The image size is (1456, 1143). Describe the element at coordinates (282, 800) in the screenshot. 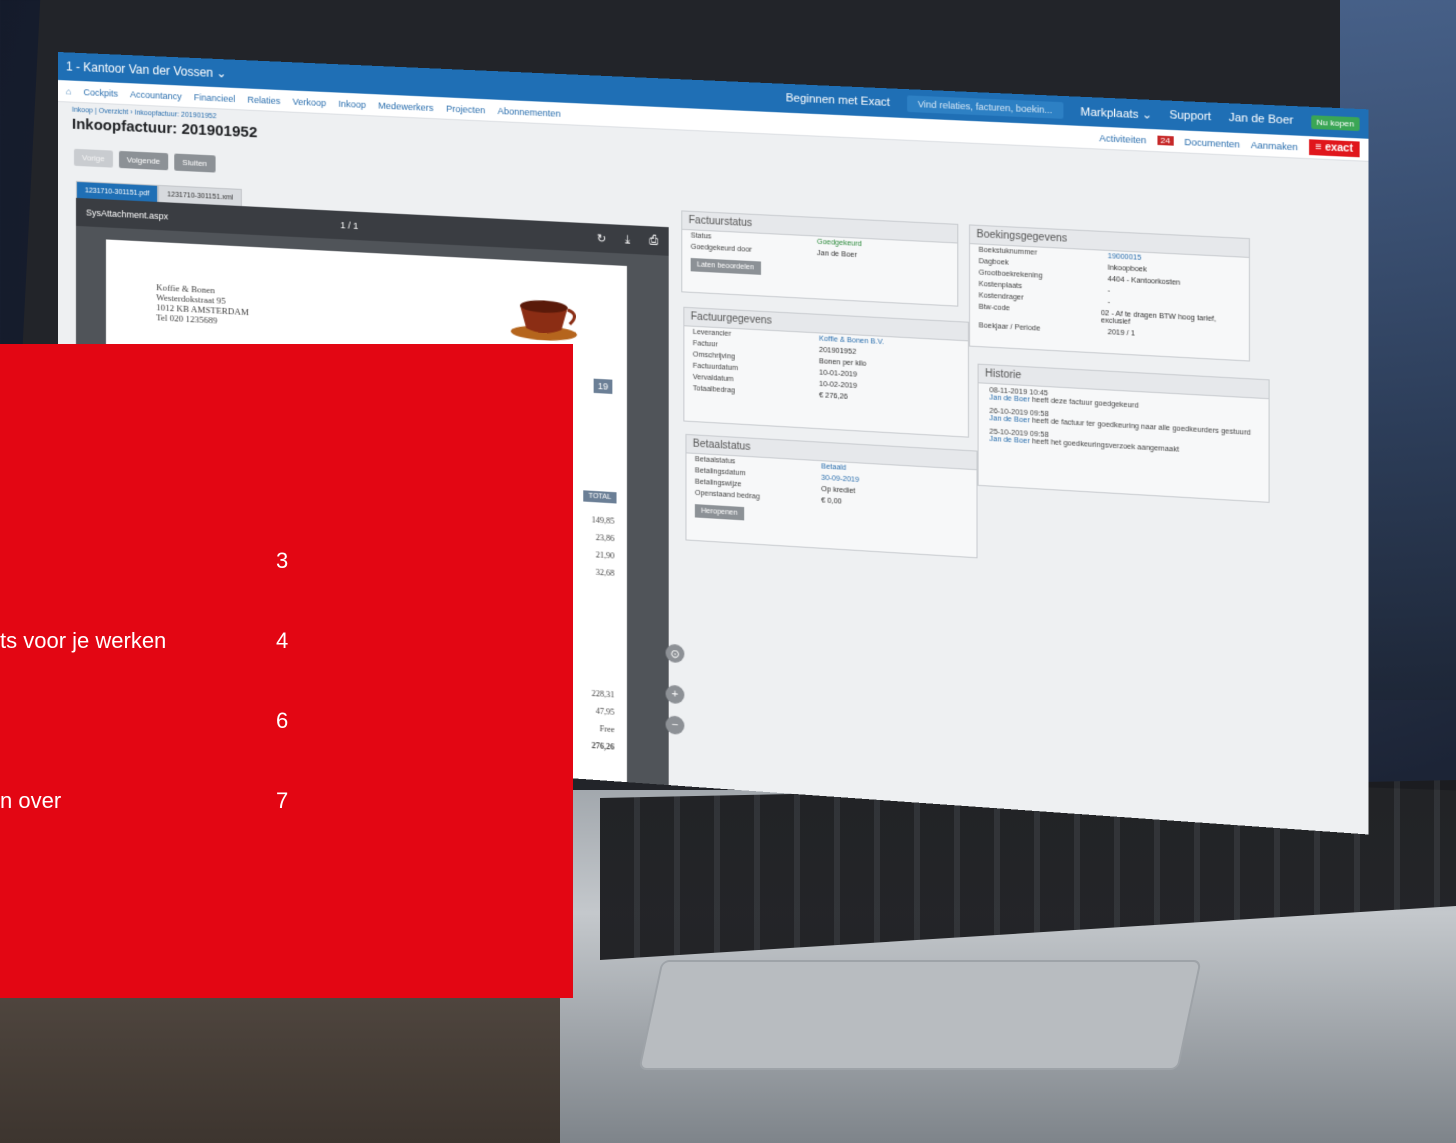

I see `toc-page-number: 7` at that location.